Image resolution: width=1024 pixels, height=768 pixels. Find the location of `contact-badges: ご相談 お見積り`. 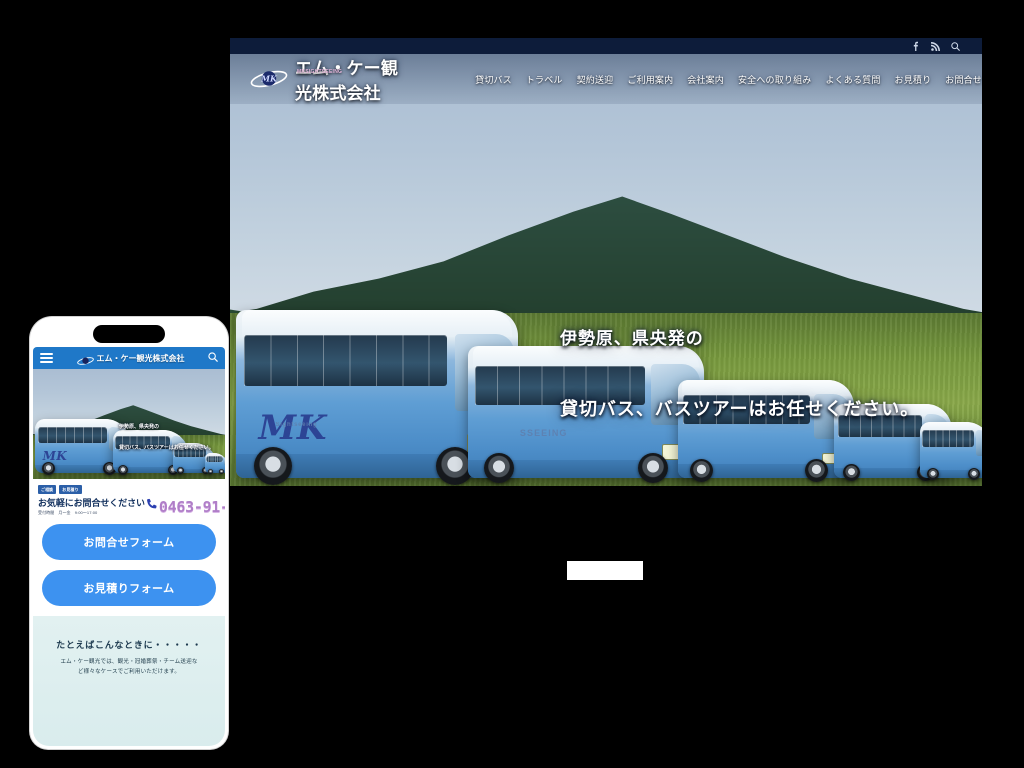

contact-badges: ご相談 お見積り is located at coordinates (129, 489).